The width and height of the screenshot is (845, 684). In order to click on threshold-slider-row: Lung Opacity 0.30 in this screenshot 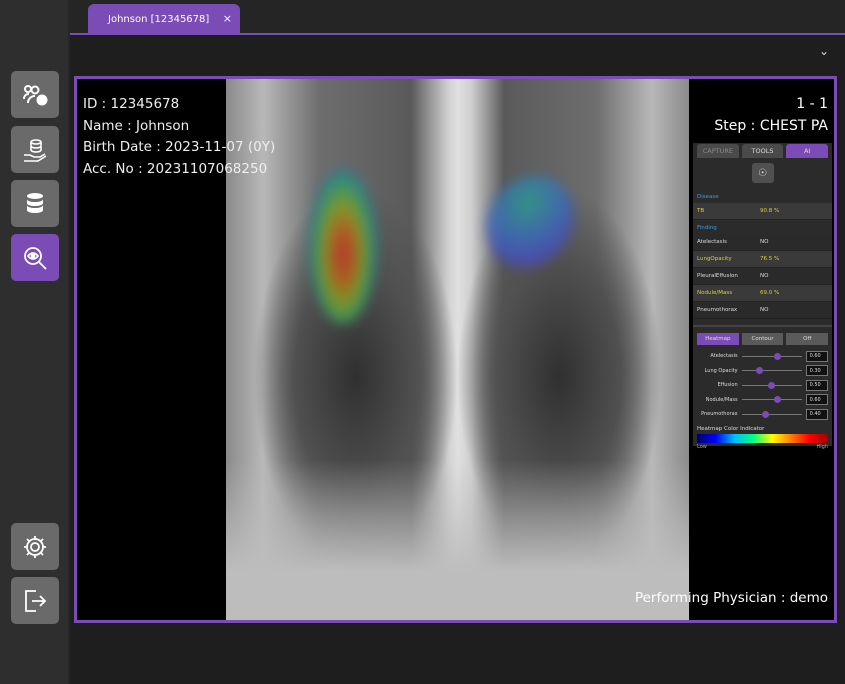, I will do `click(762, 371)`.